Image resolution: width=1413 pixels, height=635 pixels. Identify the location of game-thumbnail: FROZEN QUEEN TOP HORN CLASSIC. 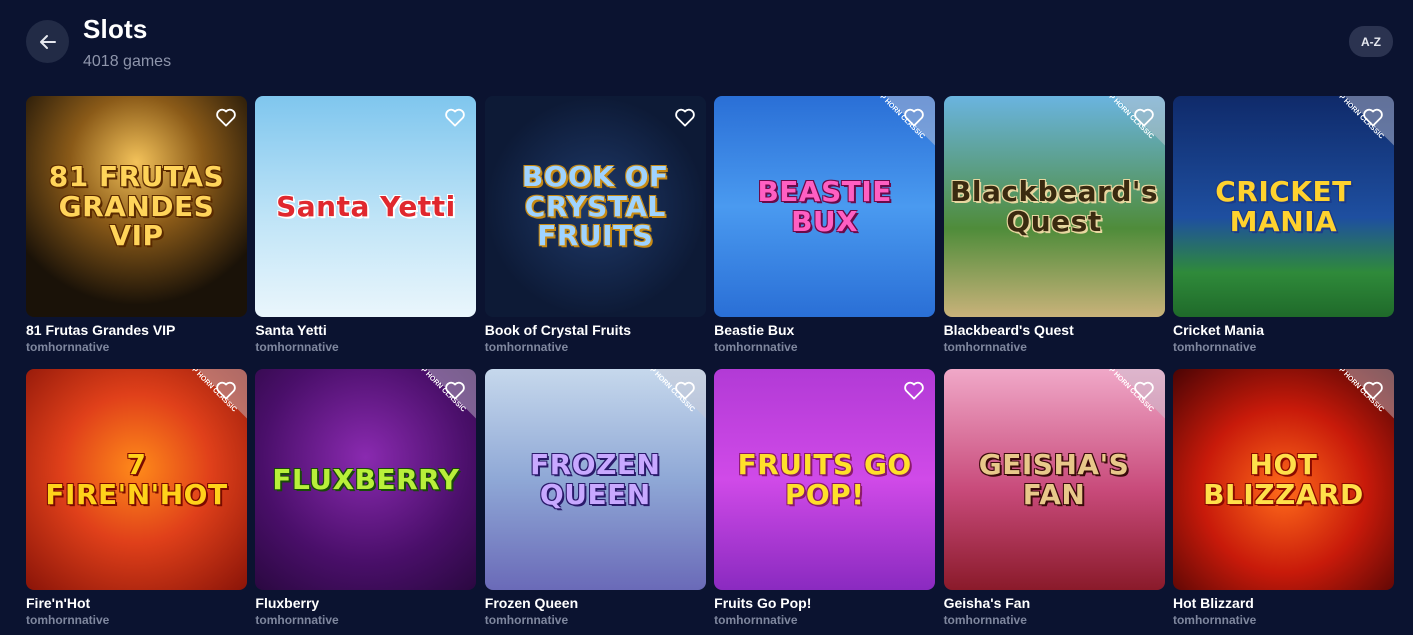
(595, 479).